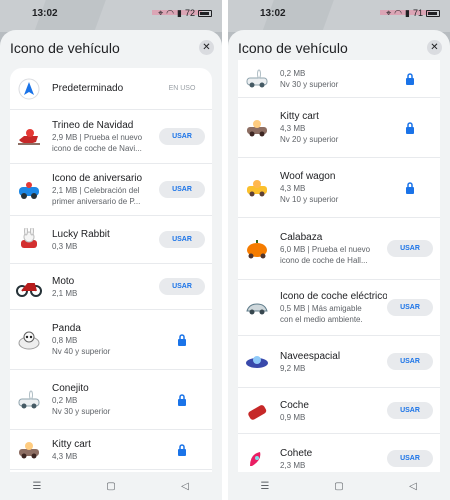  I want to click on car-icon, so click(257, 411).